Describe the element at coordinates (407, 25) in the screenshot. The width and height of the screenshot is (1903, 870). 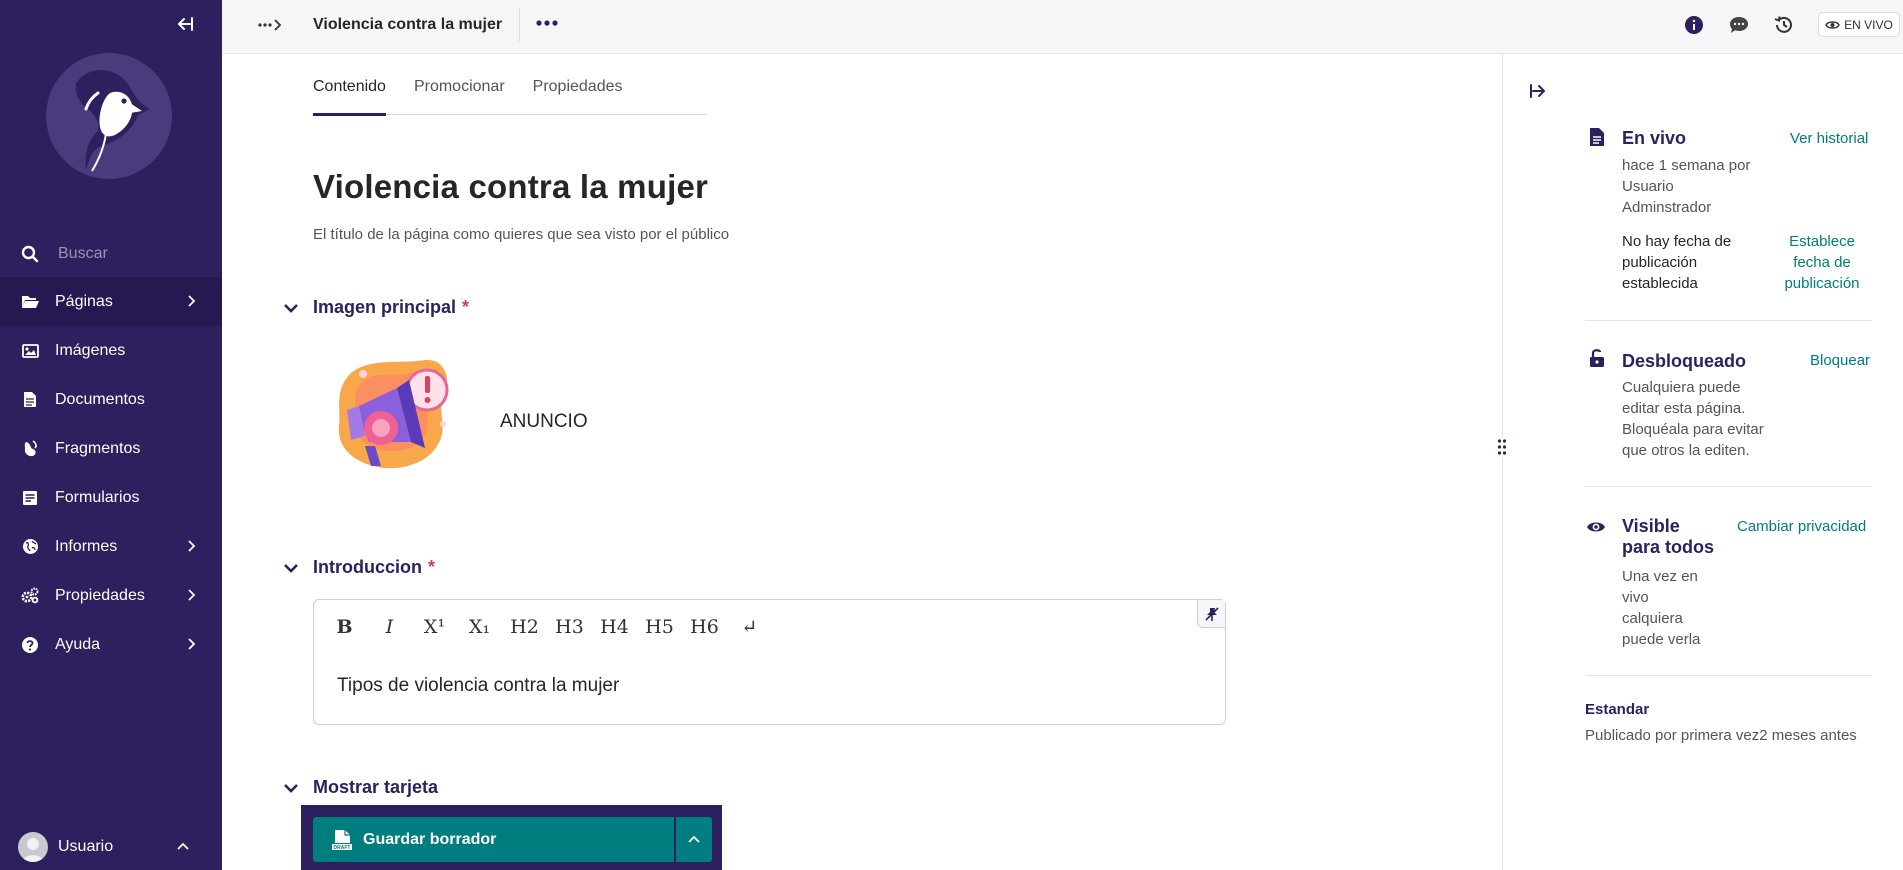
I see `breadcrumb-page-title: Violencia contra la mujer` at that location.